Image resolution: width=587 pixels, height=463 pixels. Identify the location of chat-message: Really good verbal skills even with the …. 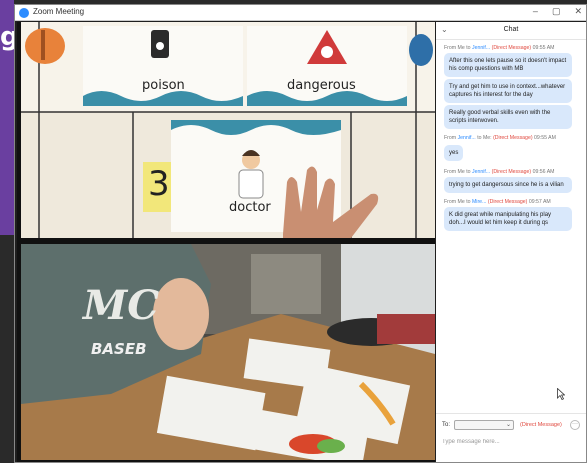
(508, 117).